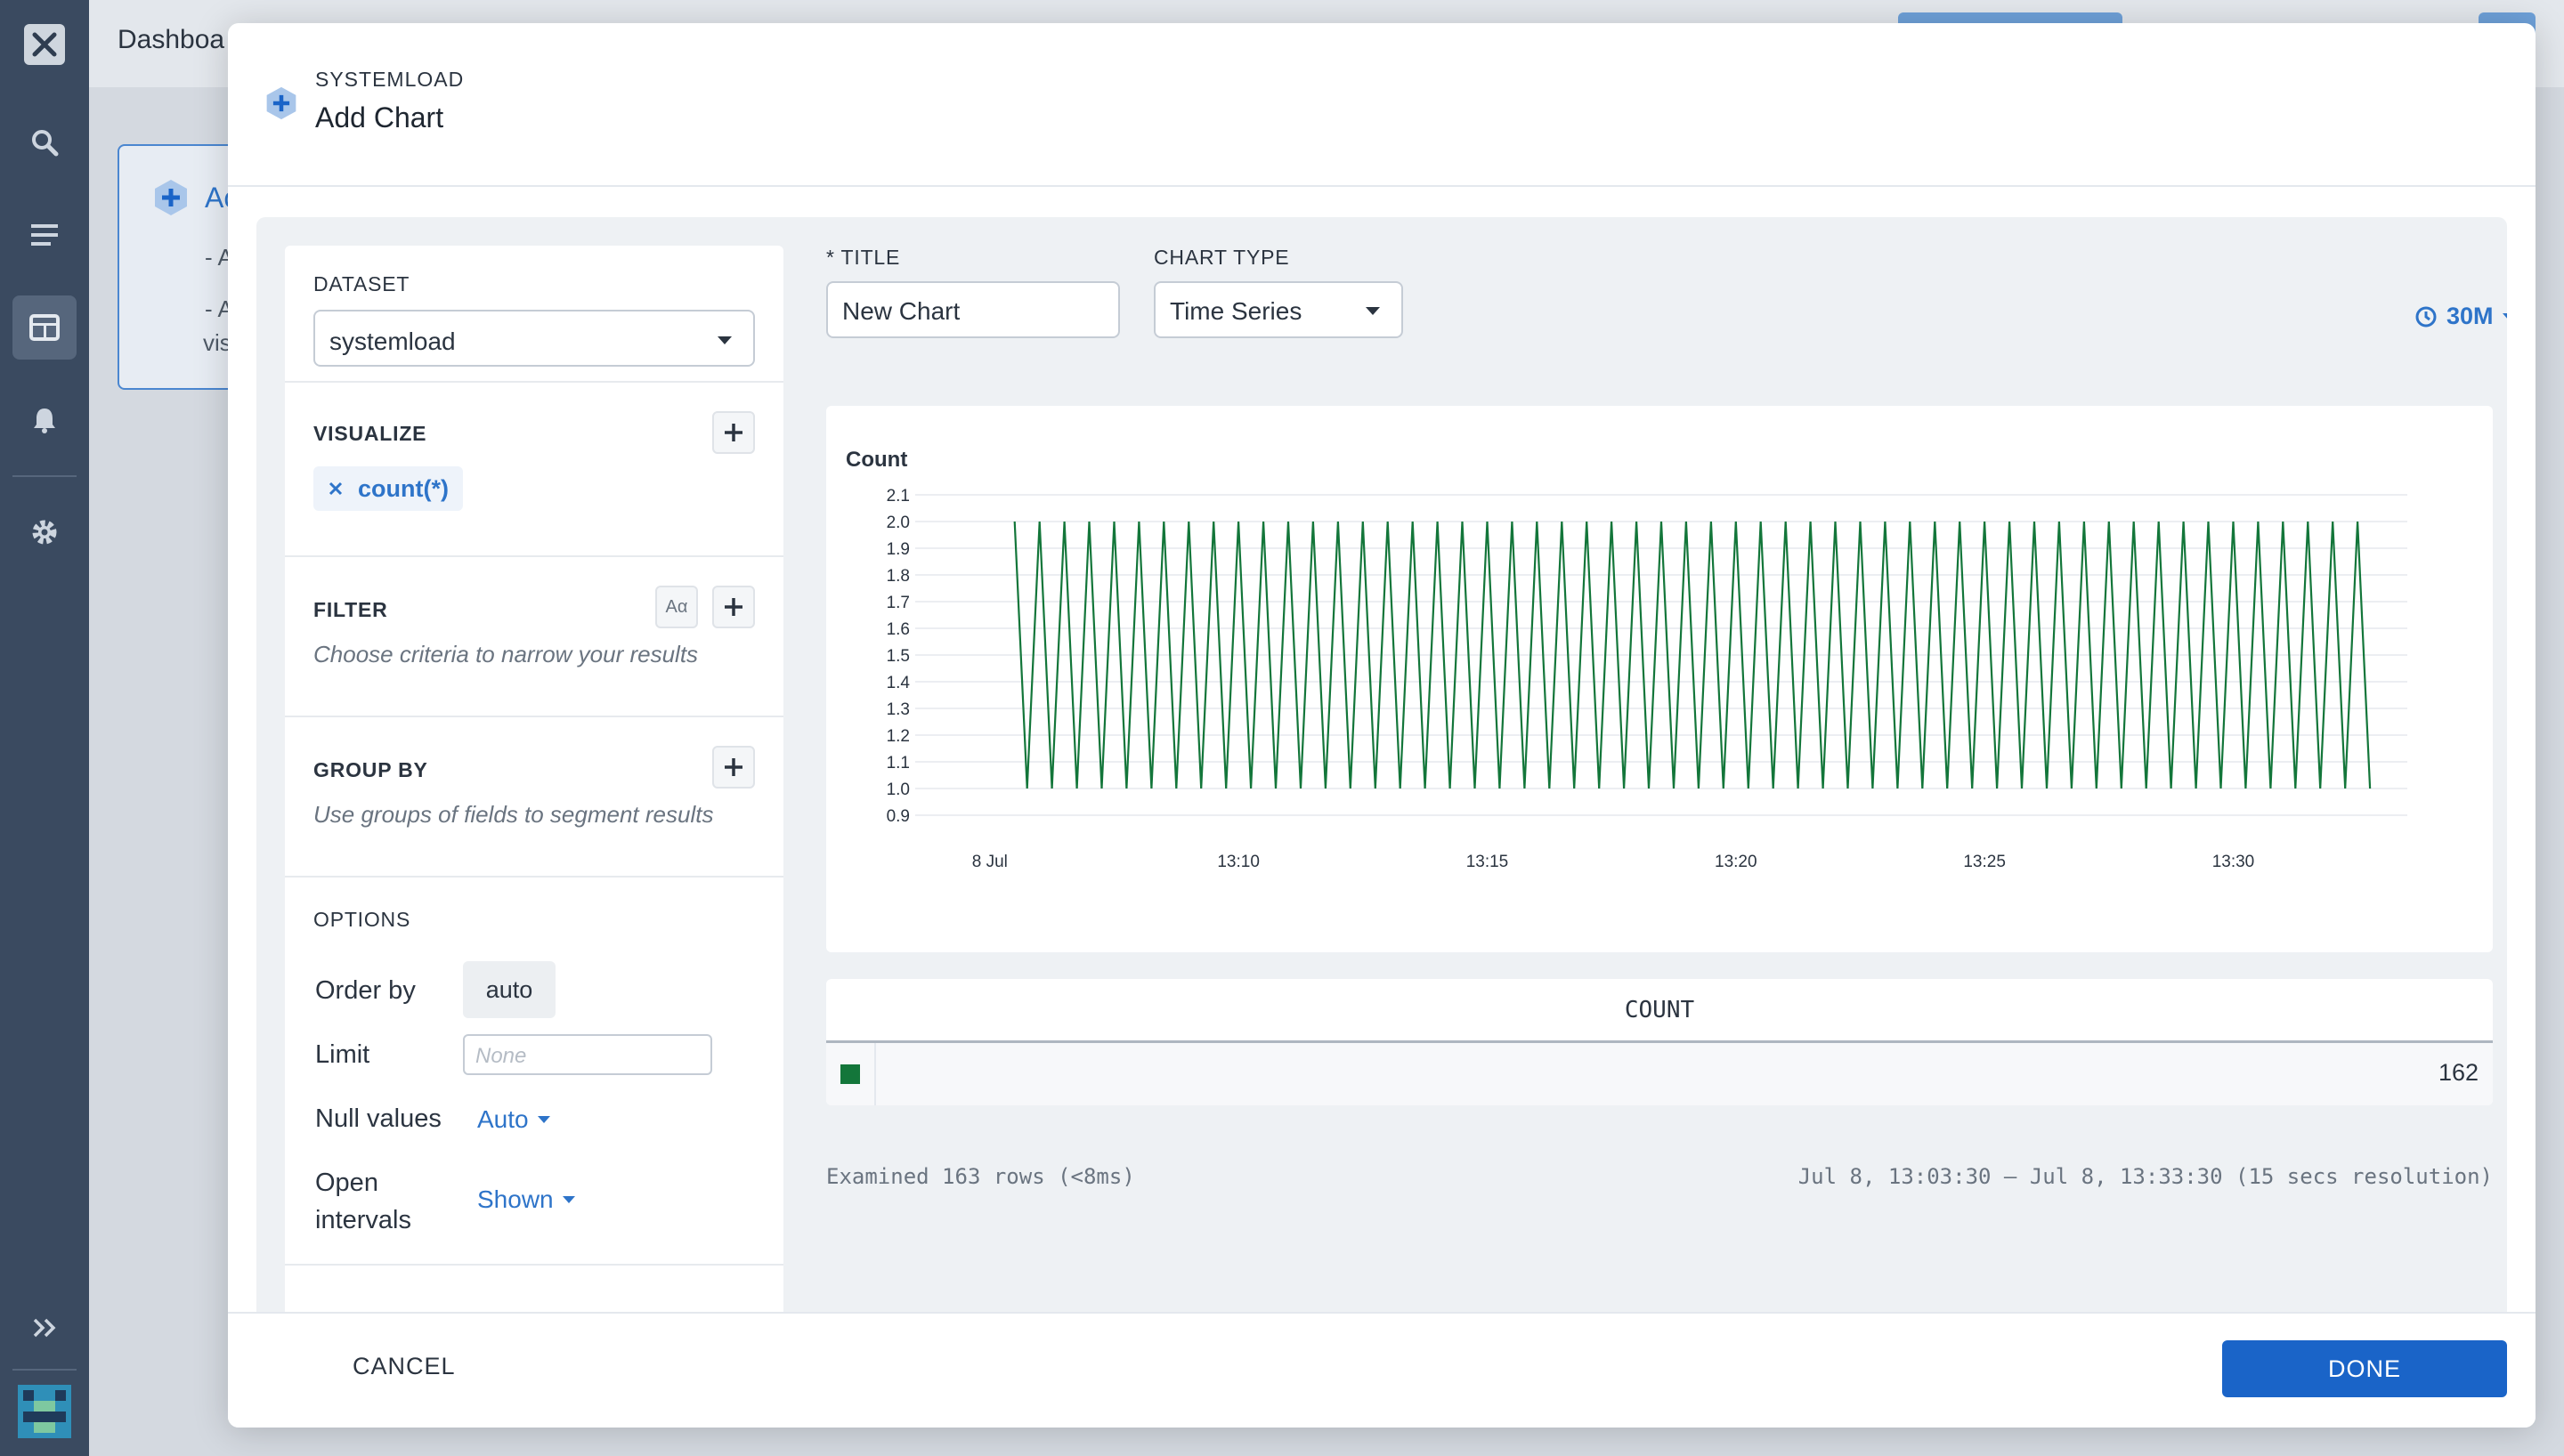 The image size is (2564, 1456). What do you see at coordinates (898, 656) in the screenshot?
I see `y-tick-label: 1.5` at bounding box center [898, 656].